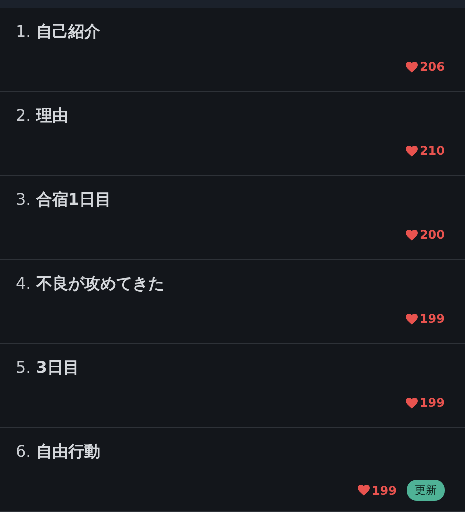 The image size is (465, 512). Describe the element at coordinates (426, 490) in the screenshot. I see `update-badge: 更新` at that location.